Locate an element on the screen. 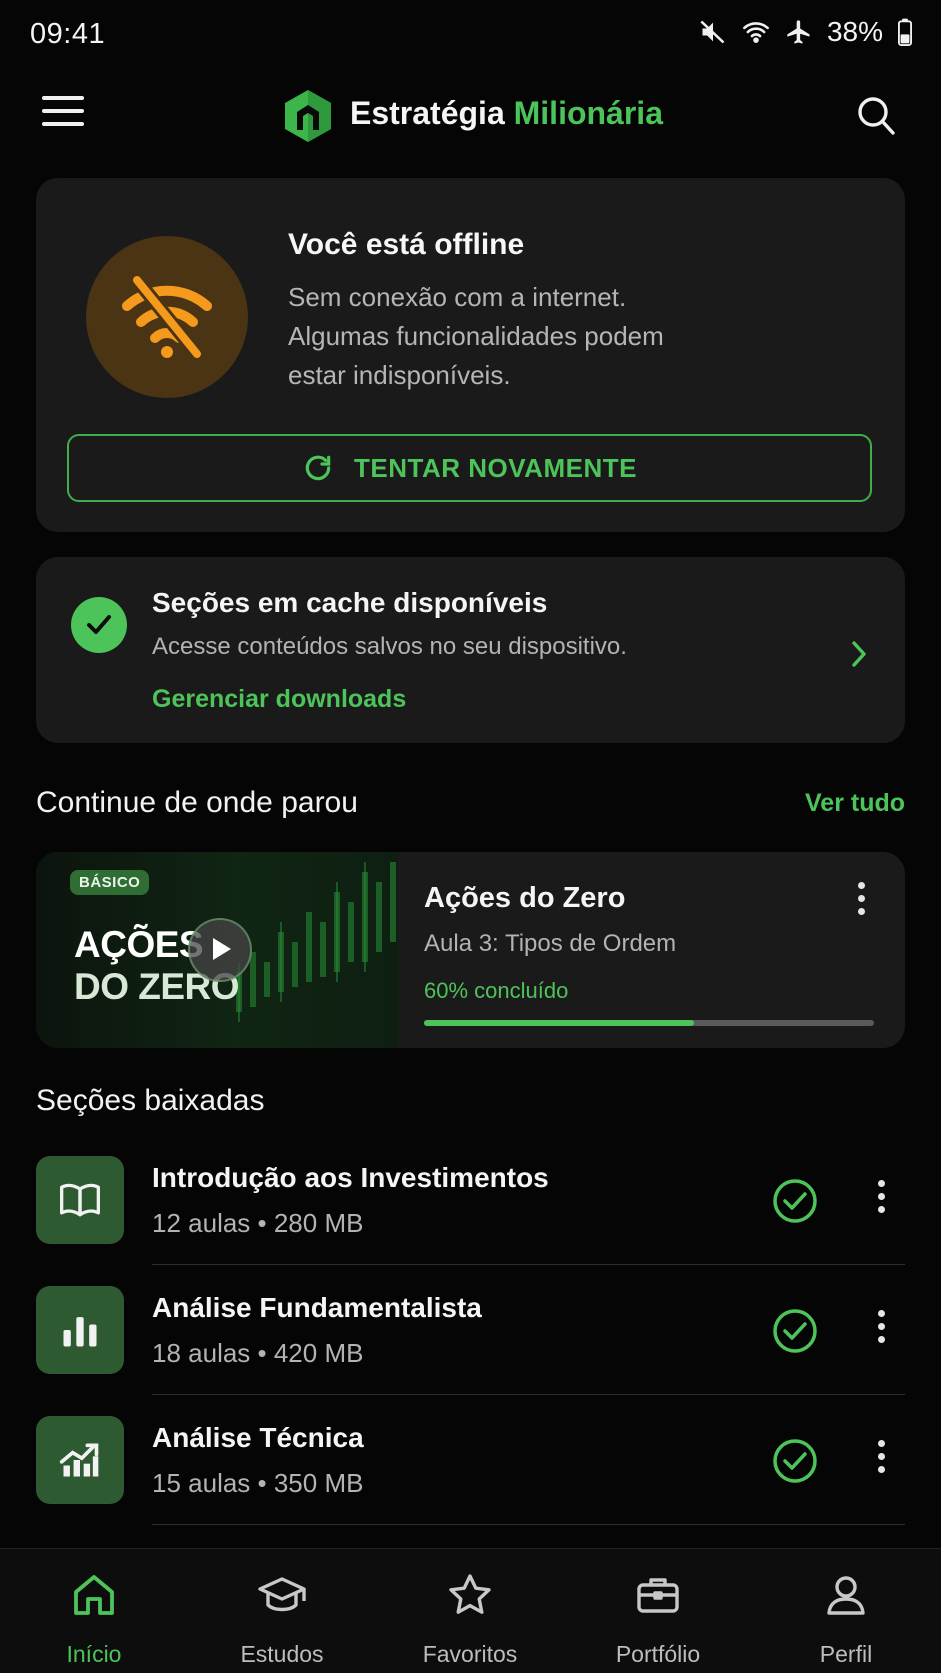  cache-status-badge is located at coordinates (99, 625).